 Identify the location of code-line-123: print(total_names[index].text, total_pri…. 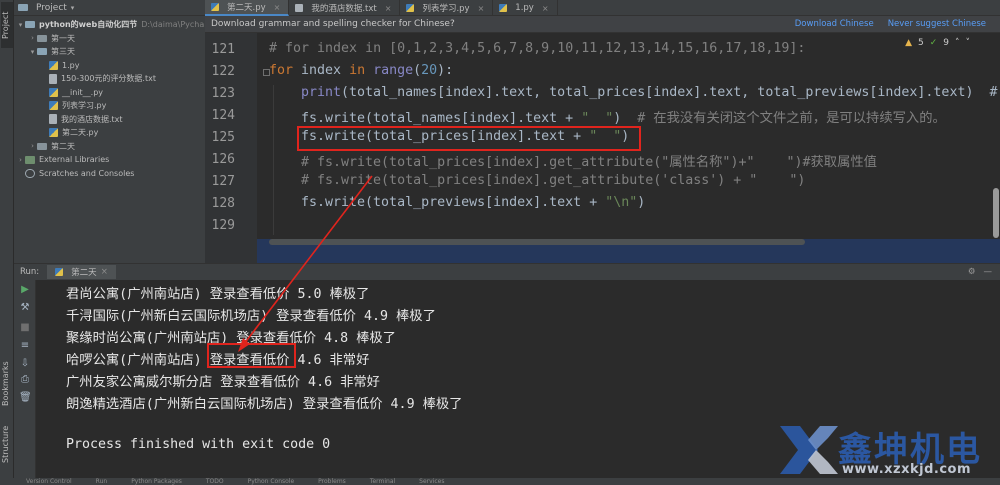
(633, 92).